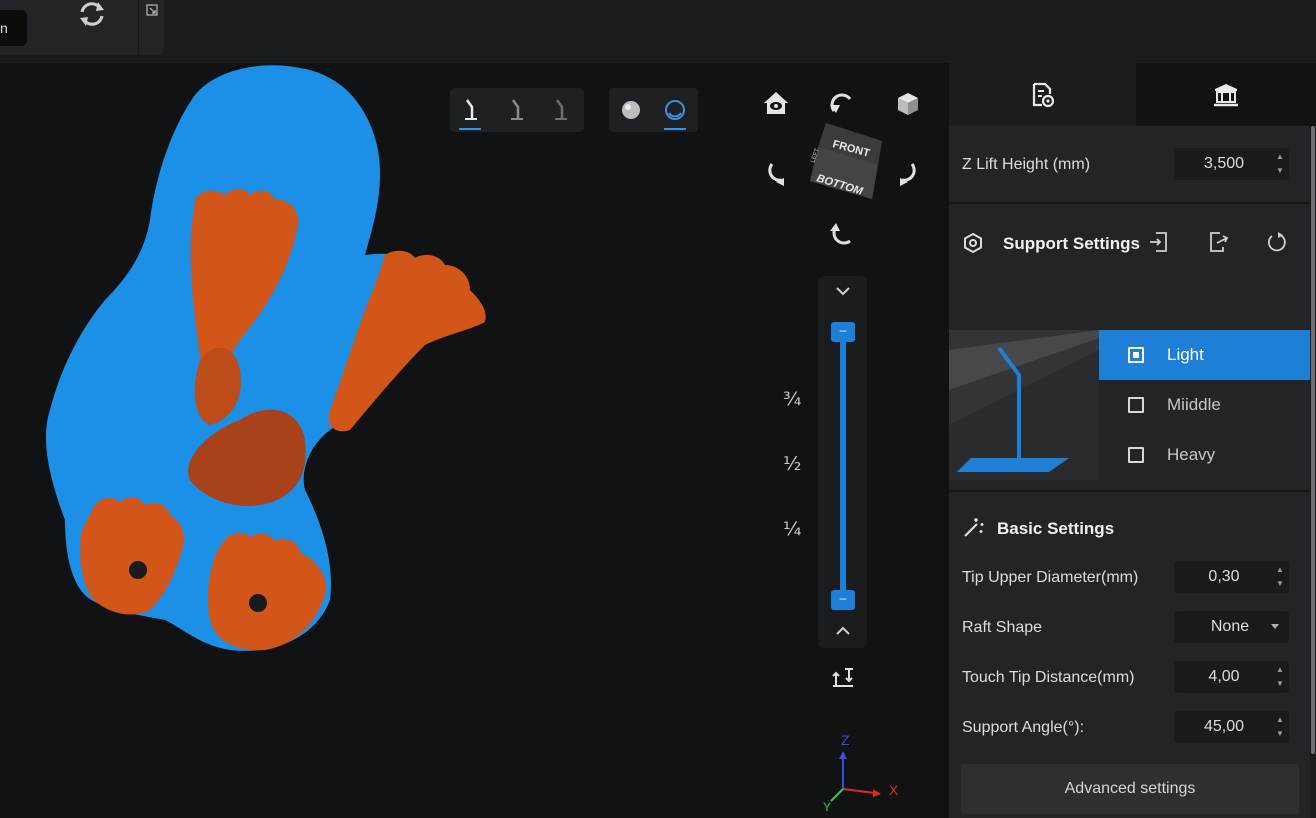 The image size is (1316, 818). What do you see at coordinates (827, 807) in the screenshot?
I see `y-axis-label: Y` at bounding box center [827, 807].